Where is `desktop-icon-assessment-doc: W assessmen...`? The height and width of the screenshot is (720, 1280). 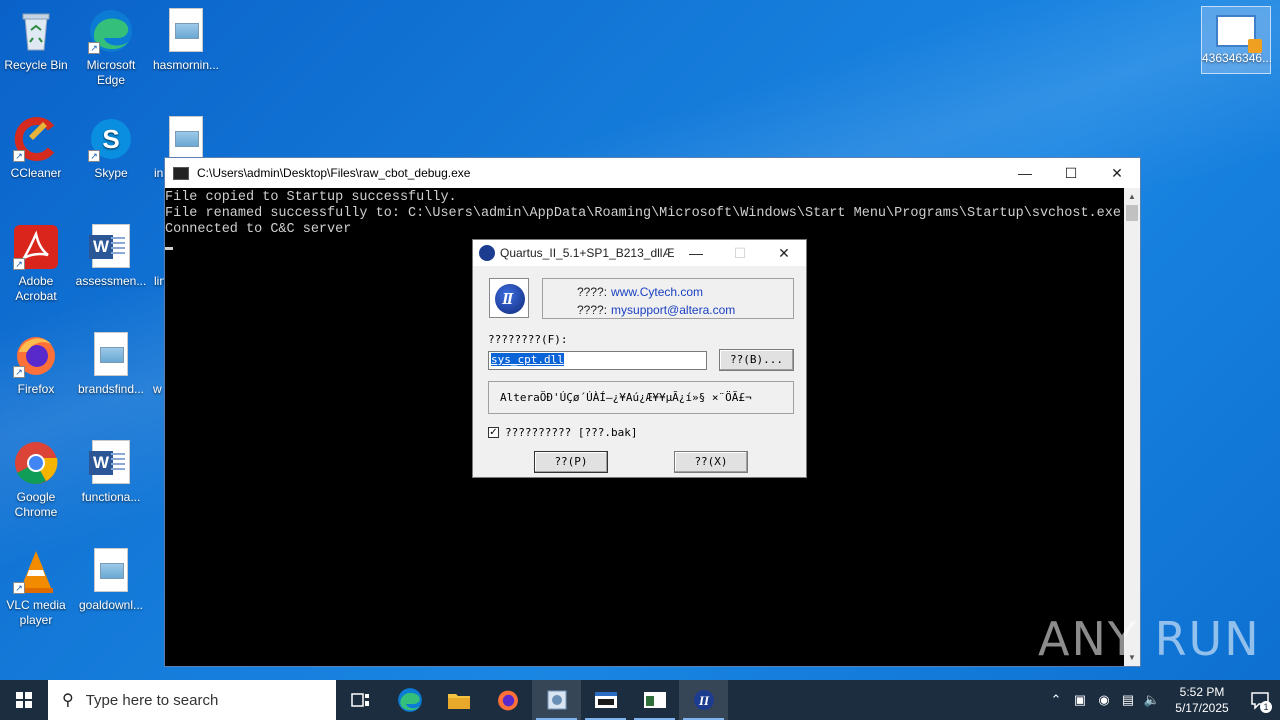
desktop-icon-assessment-doc: W assessmen... is located at coordinates (111, 256).